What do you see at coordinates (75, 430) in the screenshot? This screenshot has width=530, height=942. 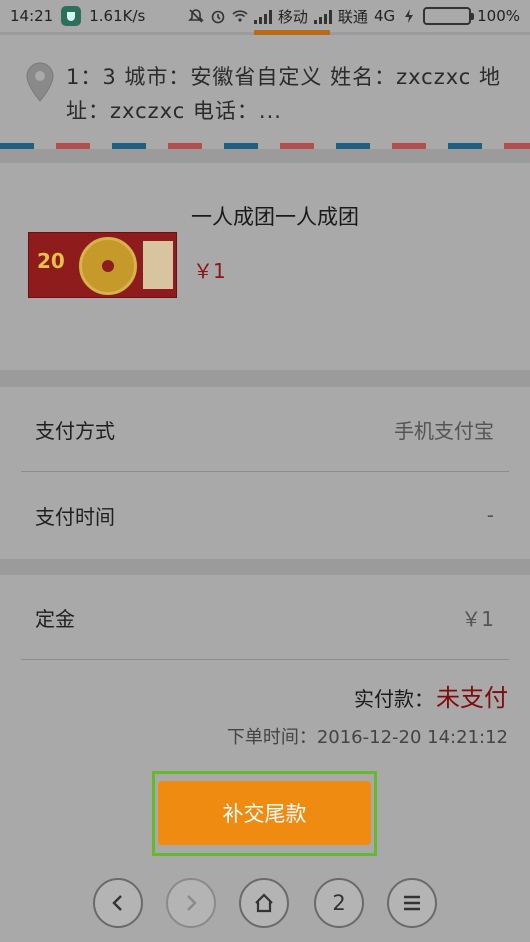 I see `payment-method-label: 支付方式` at bounding box center [75, 430].